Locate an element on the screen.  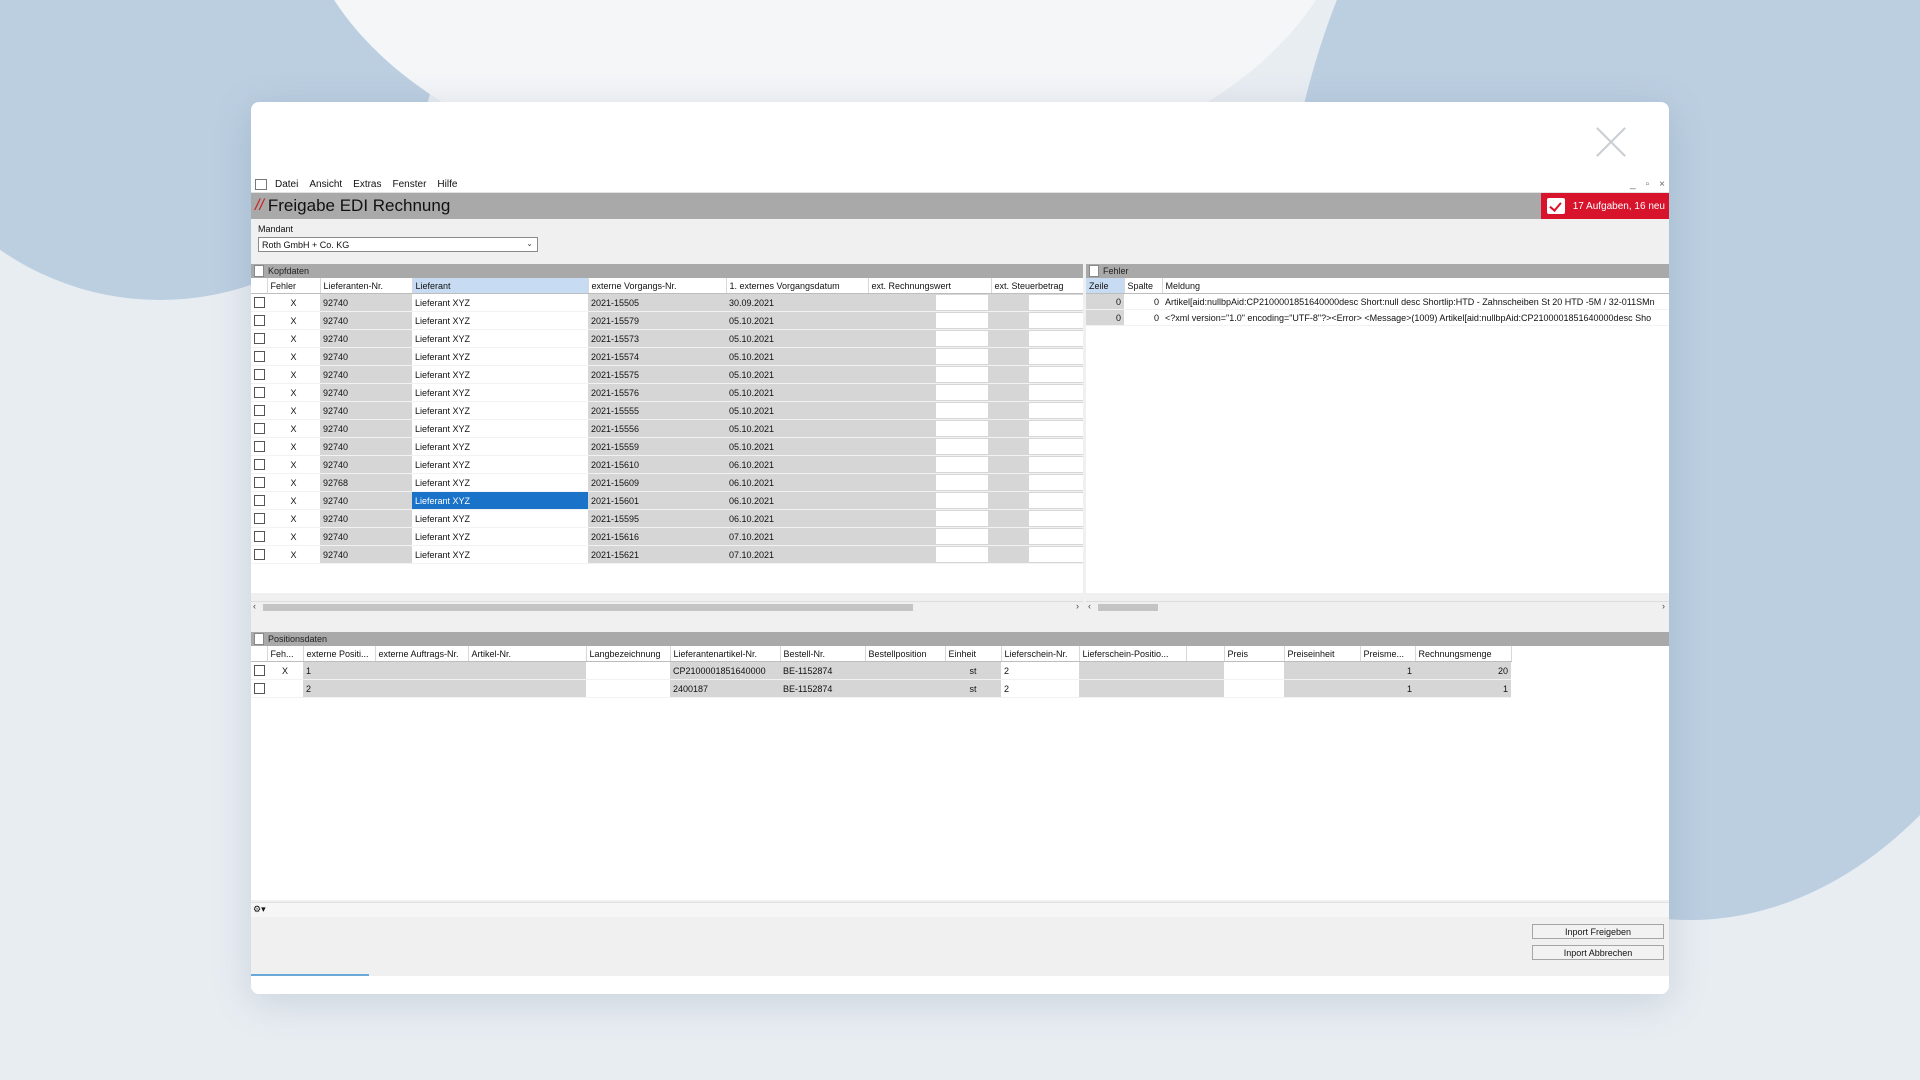
column-header: externe Vorgangs-Nr. is located at coordinates (657, 286).